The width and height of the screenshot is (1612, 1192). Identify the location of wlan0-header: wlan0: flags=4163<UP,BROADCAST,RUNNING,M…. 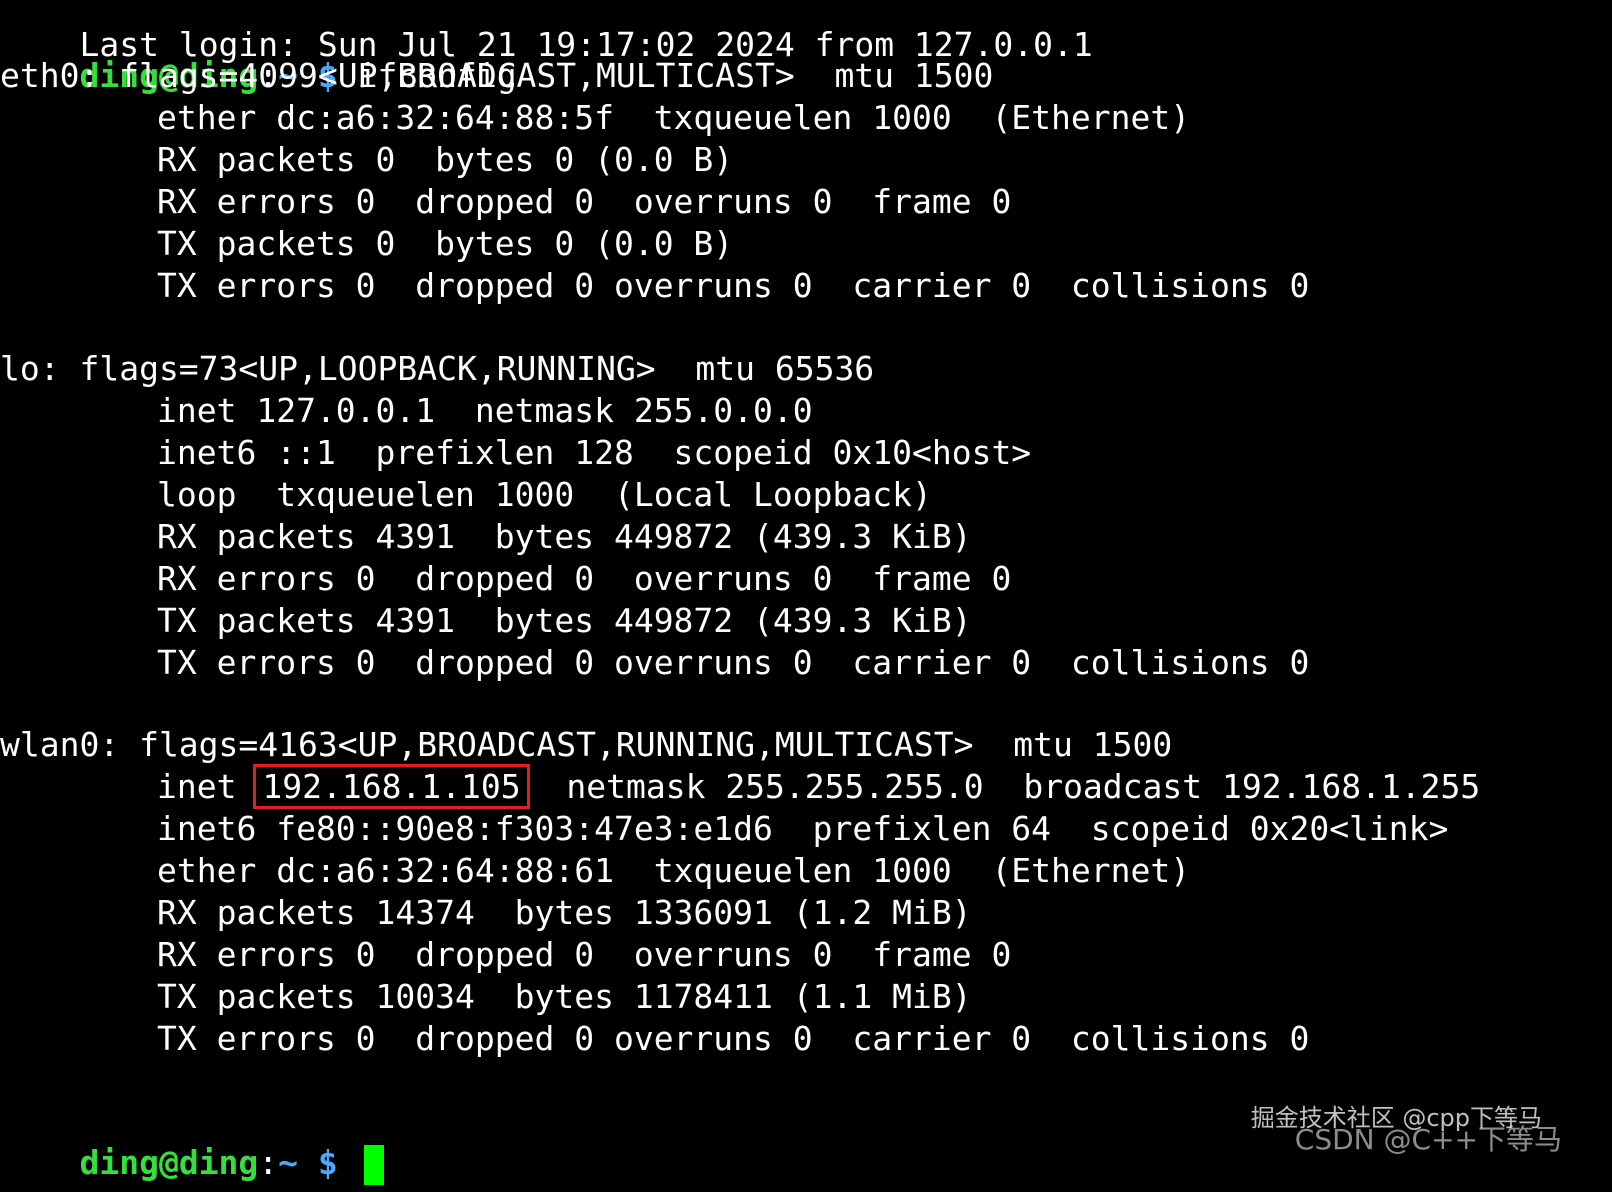
(586, 744).